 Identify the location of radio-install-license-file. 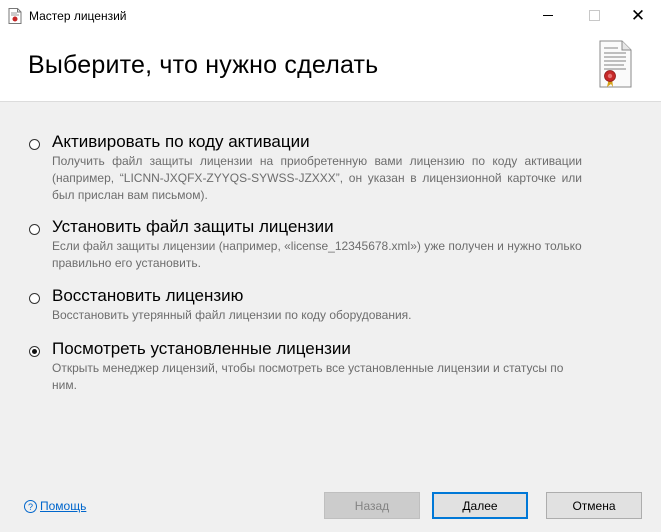
(34, 229).